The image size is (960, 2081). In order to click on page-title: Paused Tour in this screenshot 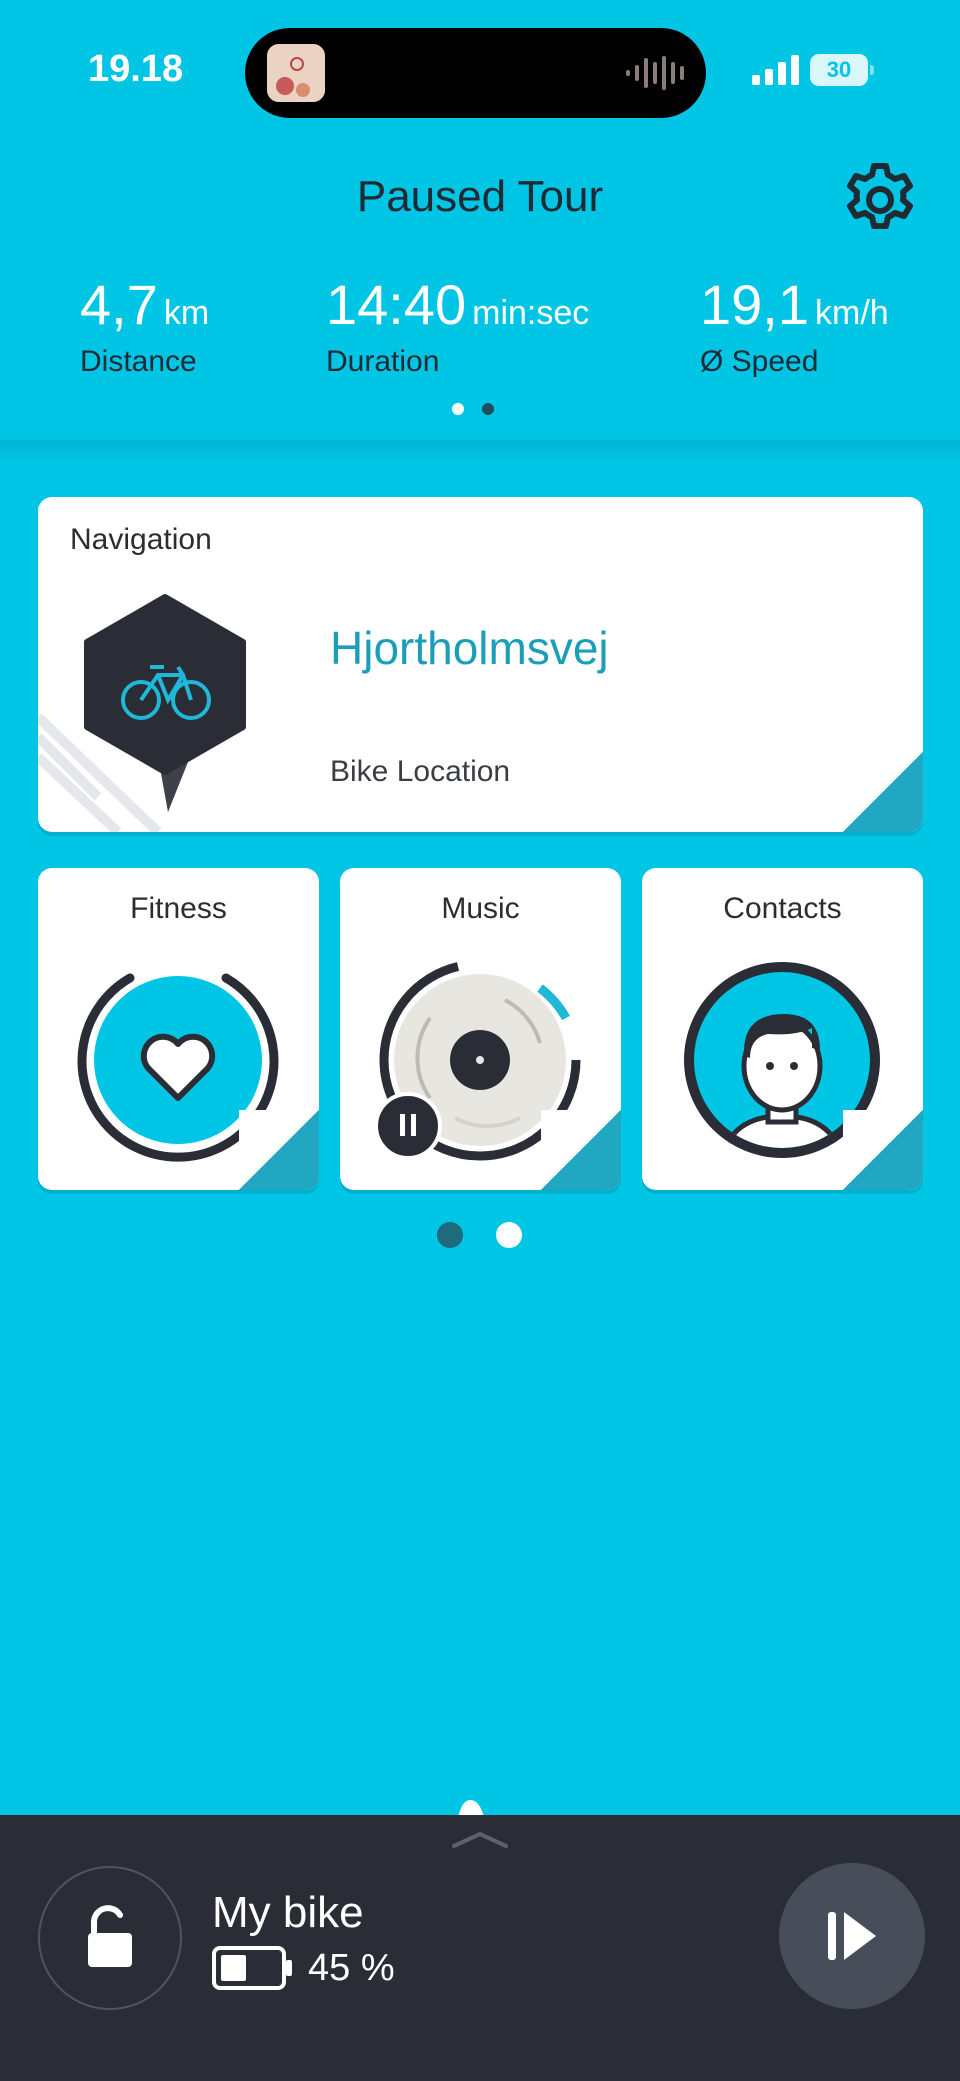, I will do `click(480, 196)`.